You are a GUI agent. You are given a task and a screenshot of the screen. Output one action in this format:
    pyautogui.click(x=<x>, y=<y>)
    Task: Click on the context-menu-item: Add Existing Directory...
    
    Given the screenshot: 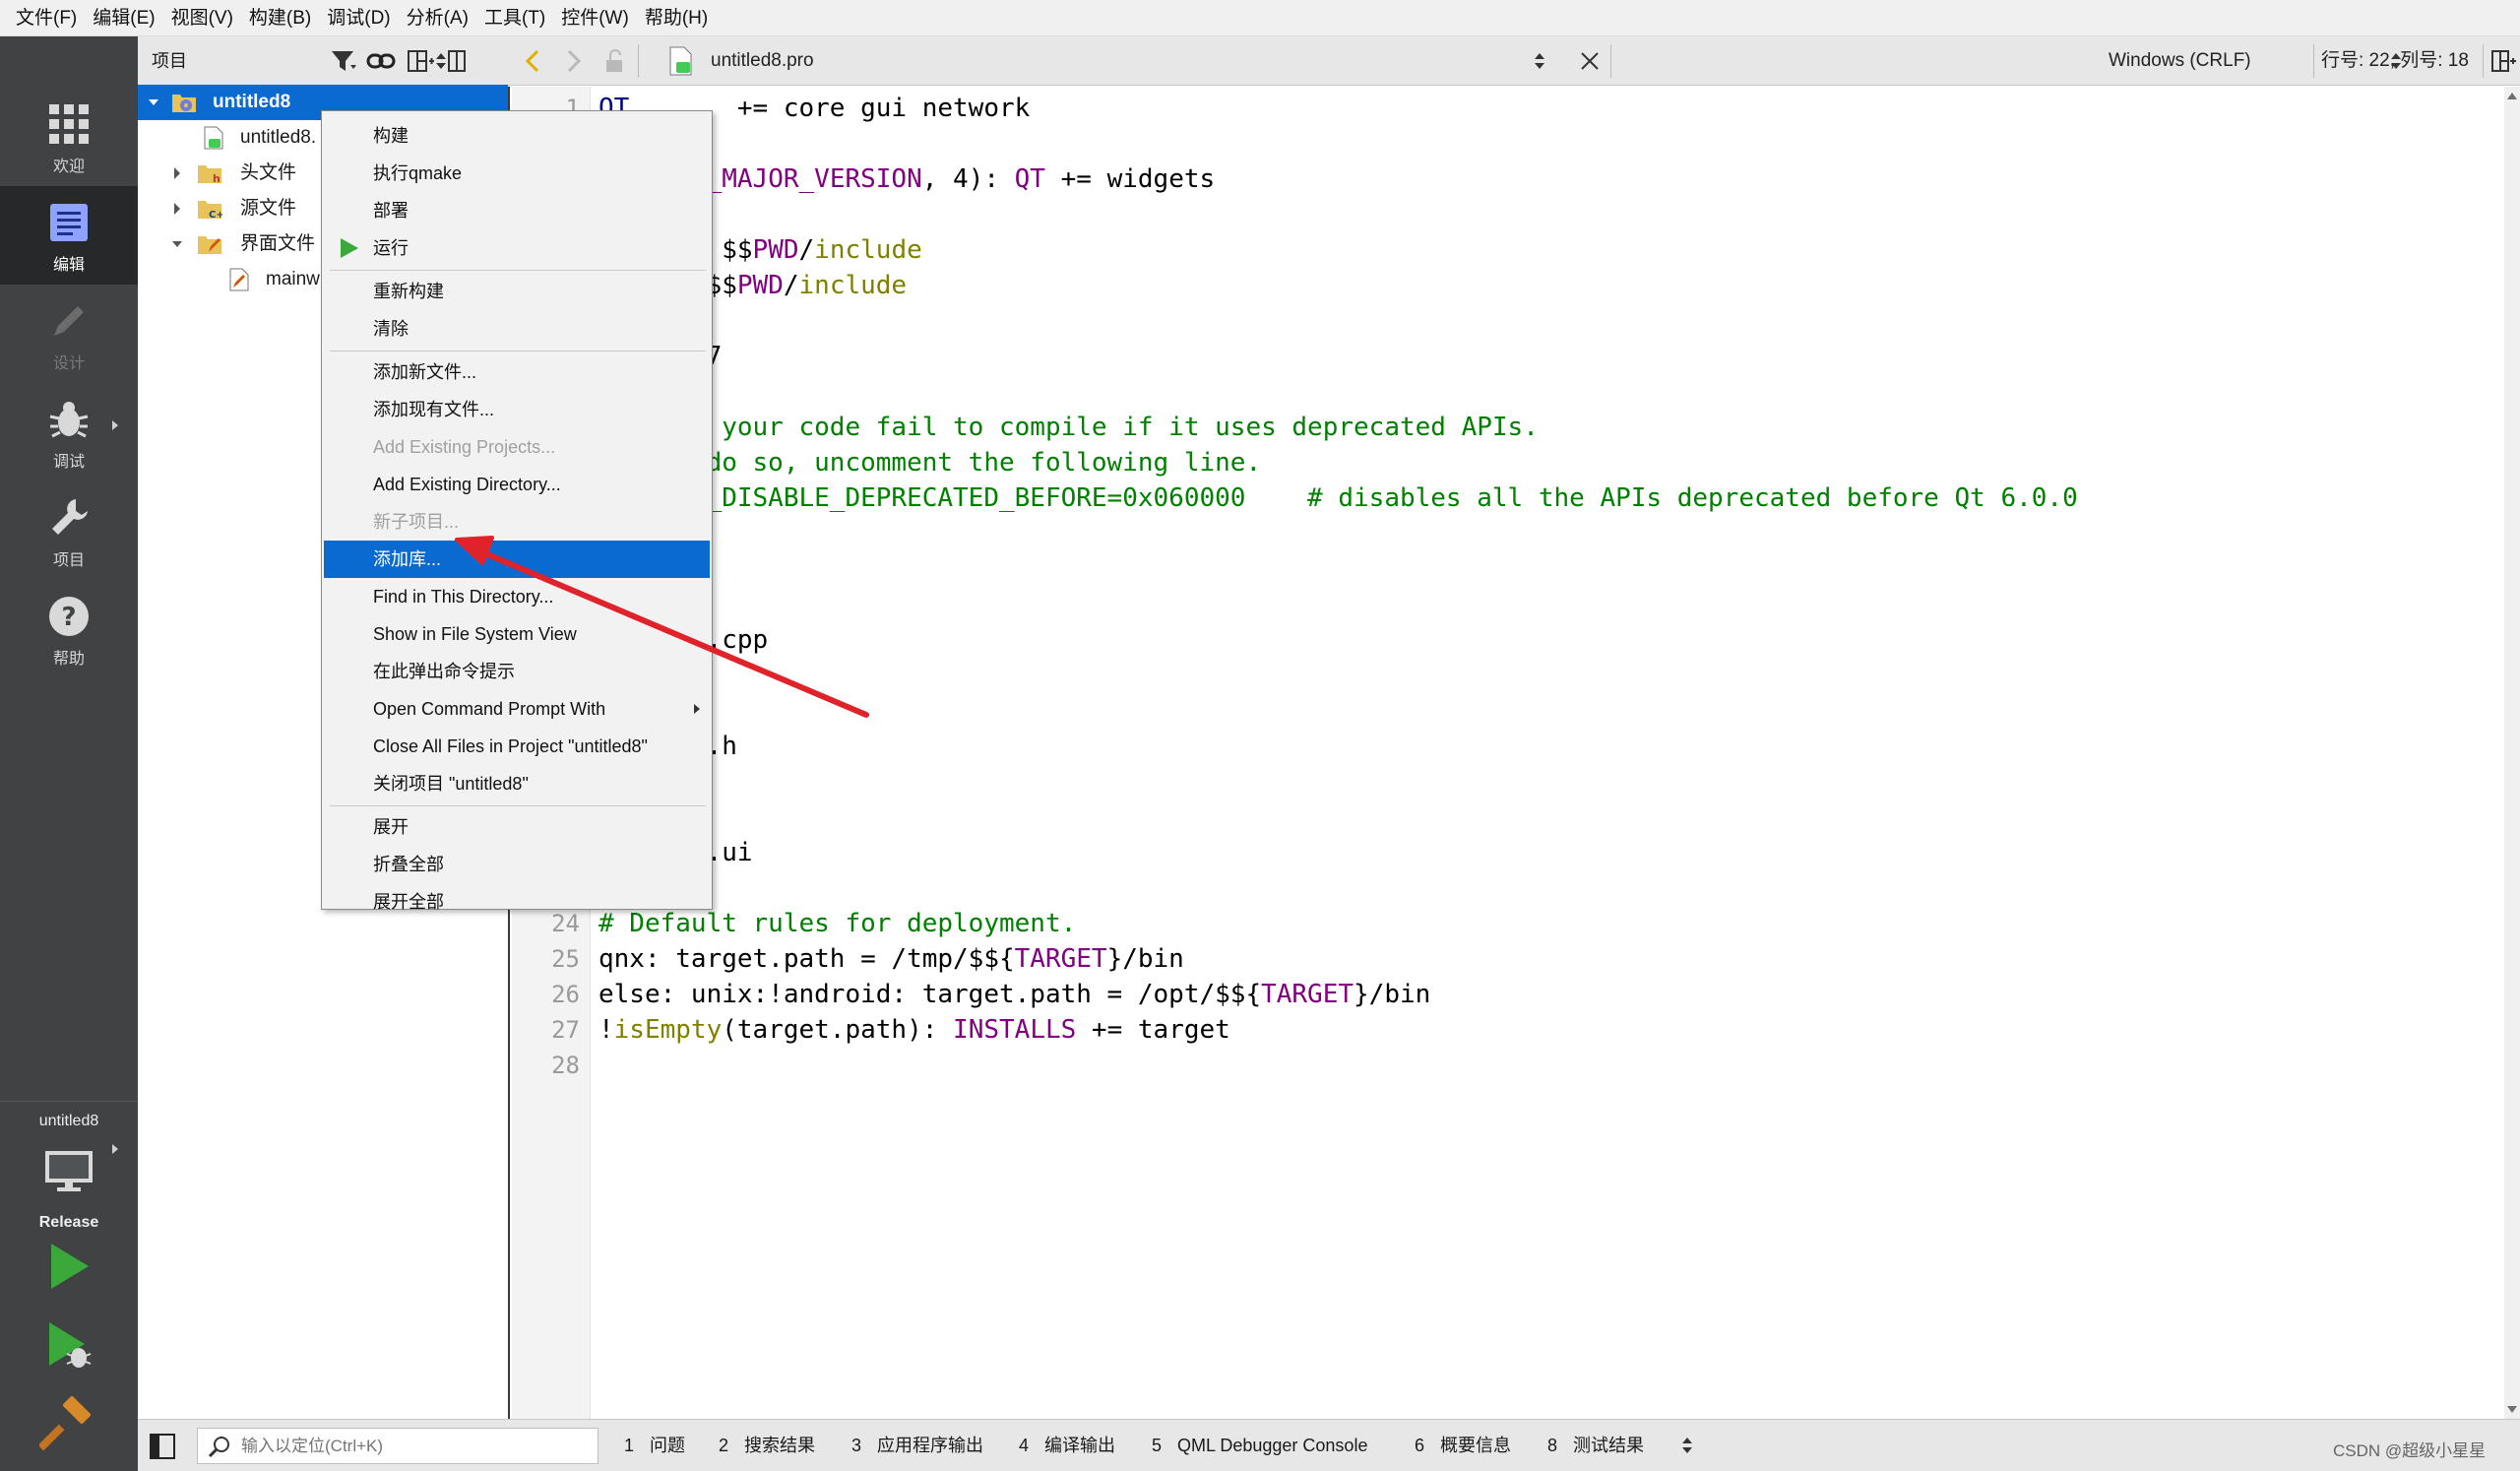 What is the action you would take?
    pyautogui.click(x=517, y=484)
    